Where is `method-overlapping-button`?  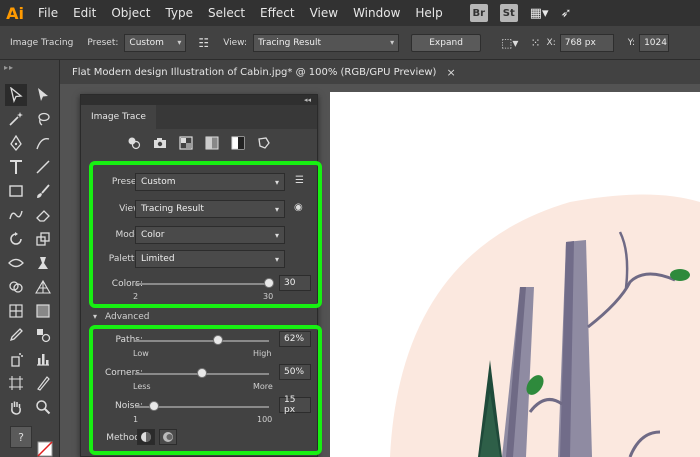 method-overlapping-button is located at coordinates (168, 437).